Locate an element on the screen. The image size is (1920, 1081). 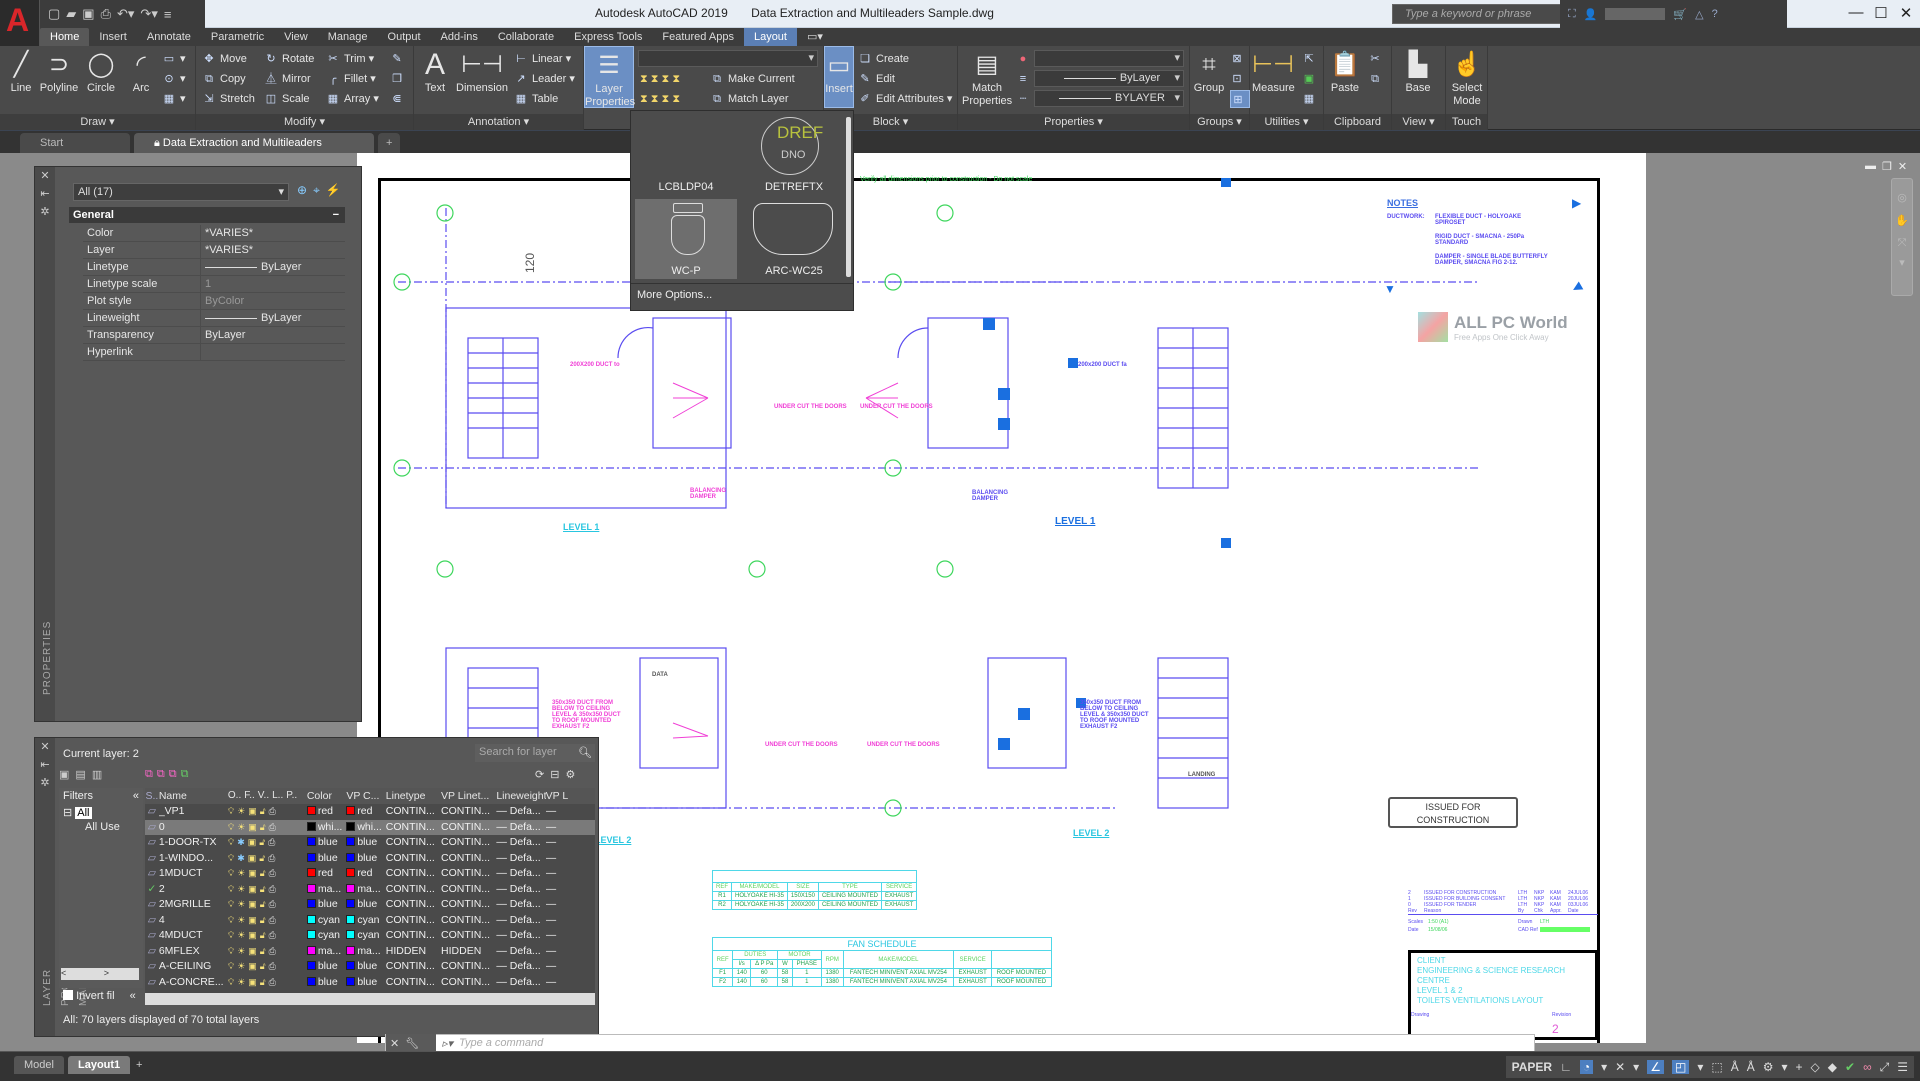
layer-linetype: HIDDEN is located at coordinates (413, 952).